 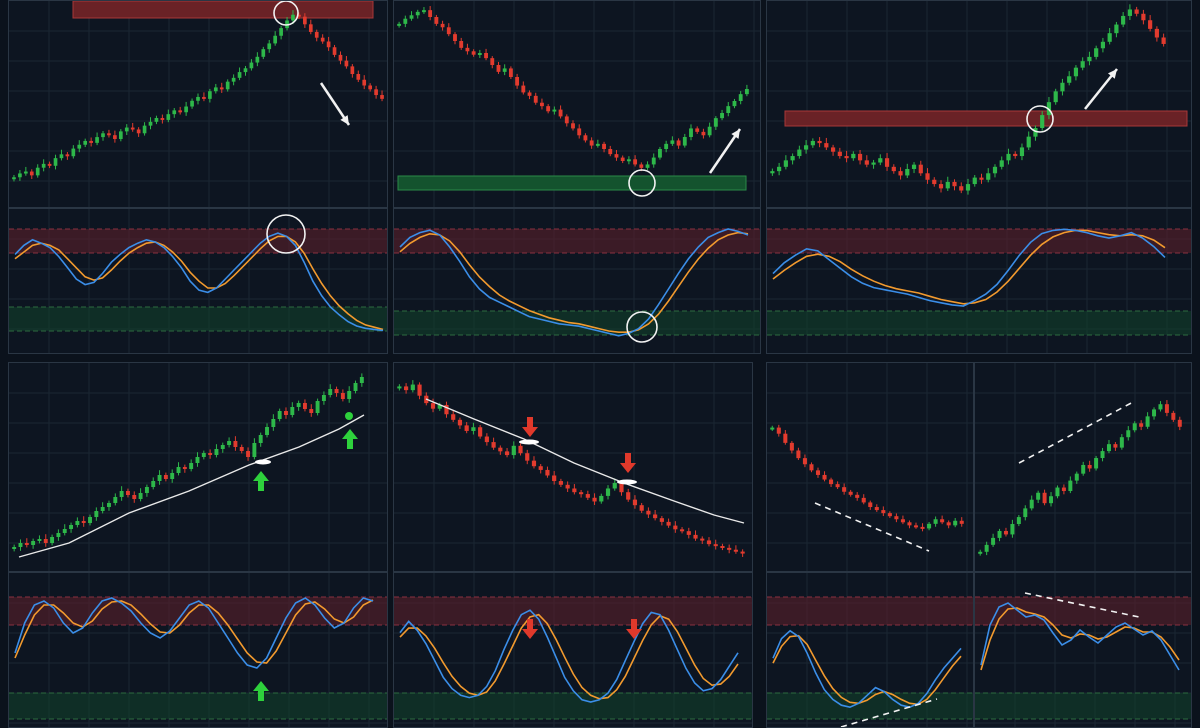 I want to click on price-panel-top-left, so click(x=198, y=104).